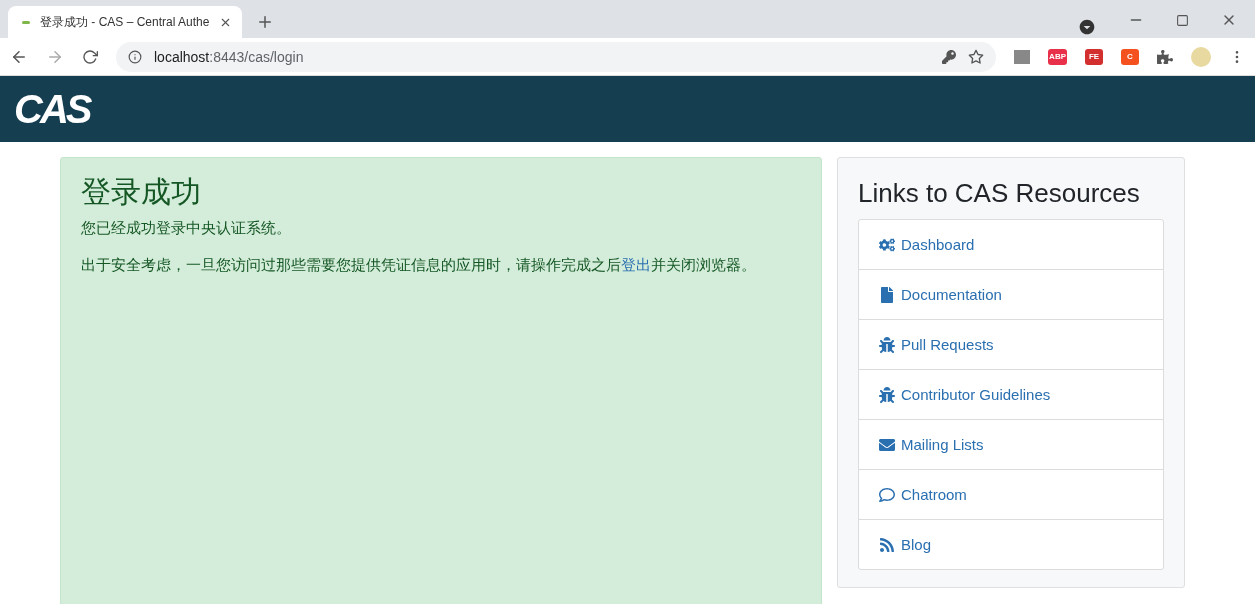 The width and height of the screenshot is (1255, 604). Describe the element at coordinates (1130, 56) in the screenshot. I see `extension-icon: C` at that location.